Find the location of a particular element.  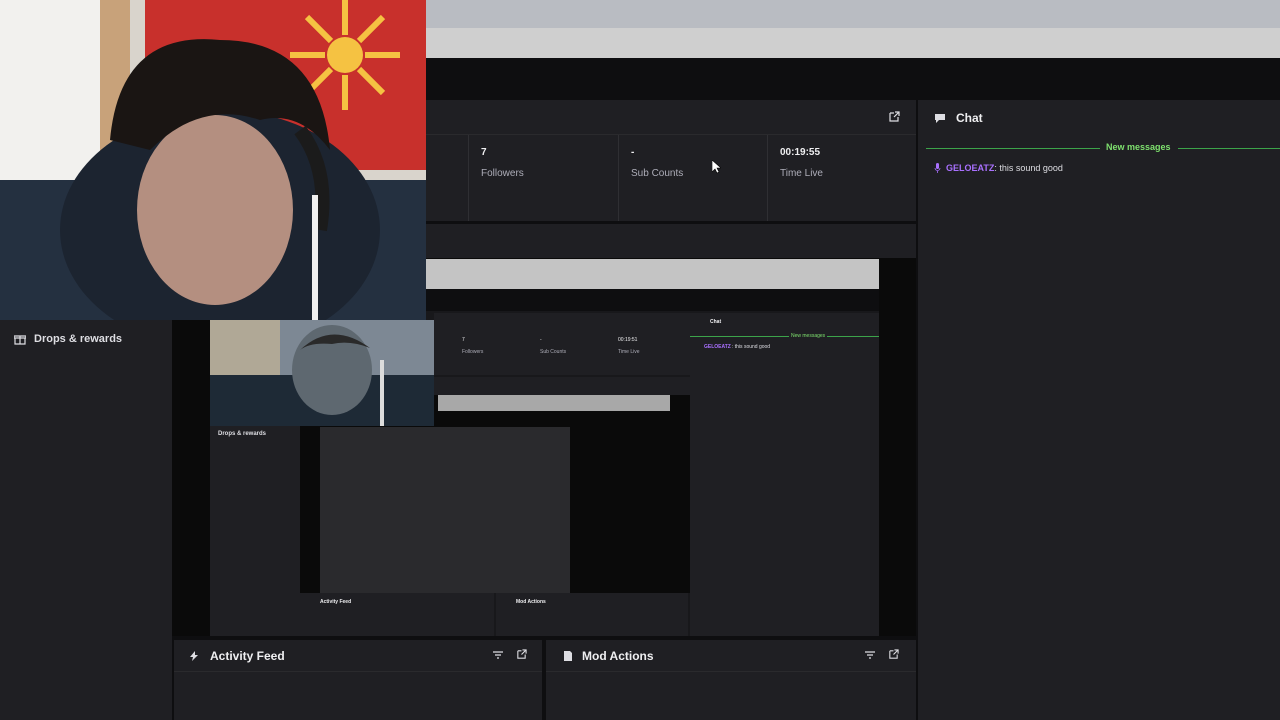

divider-line-right is located at coordinates (1229, 148).